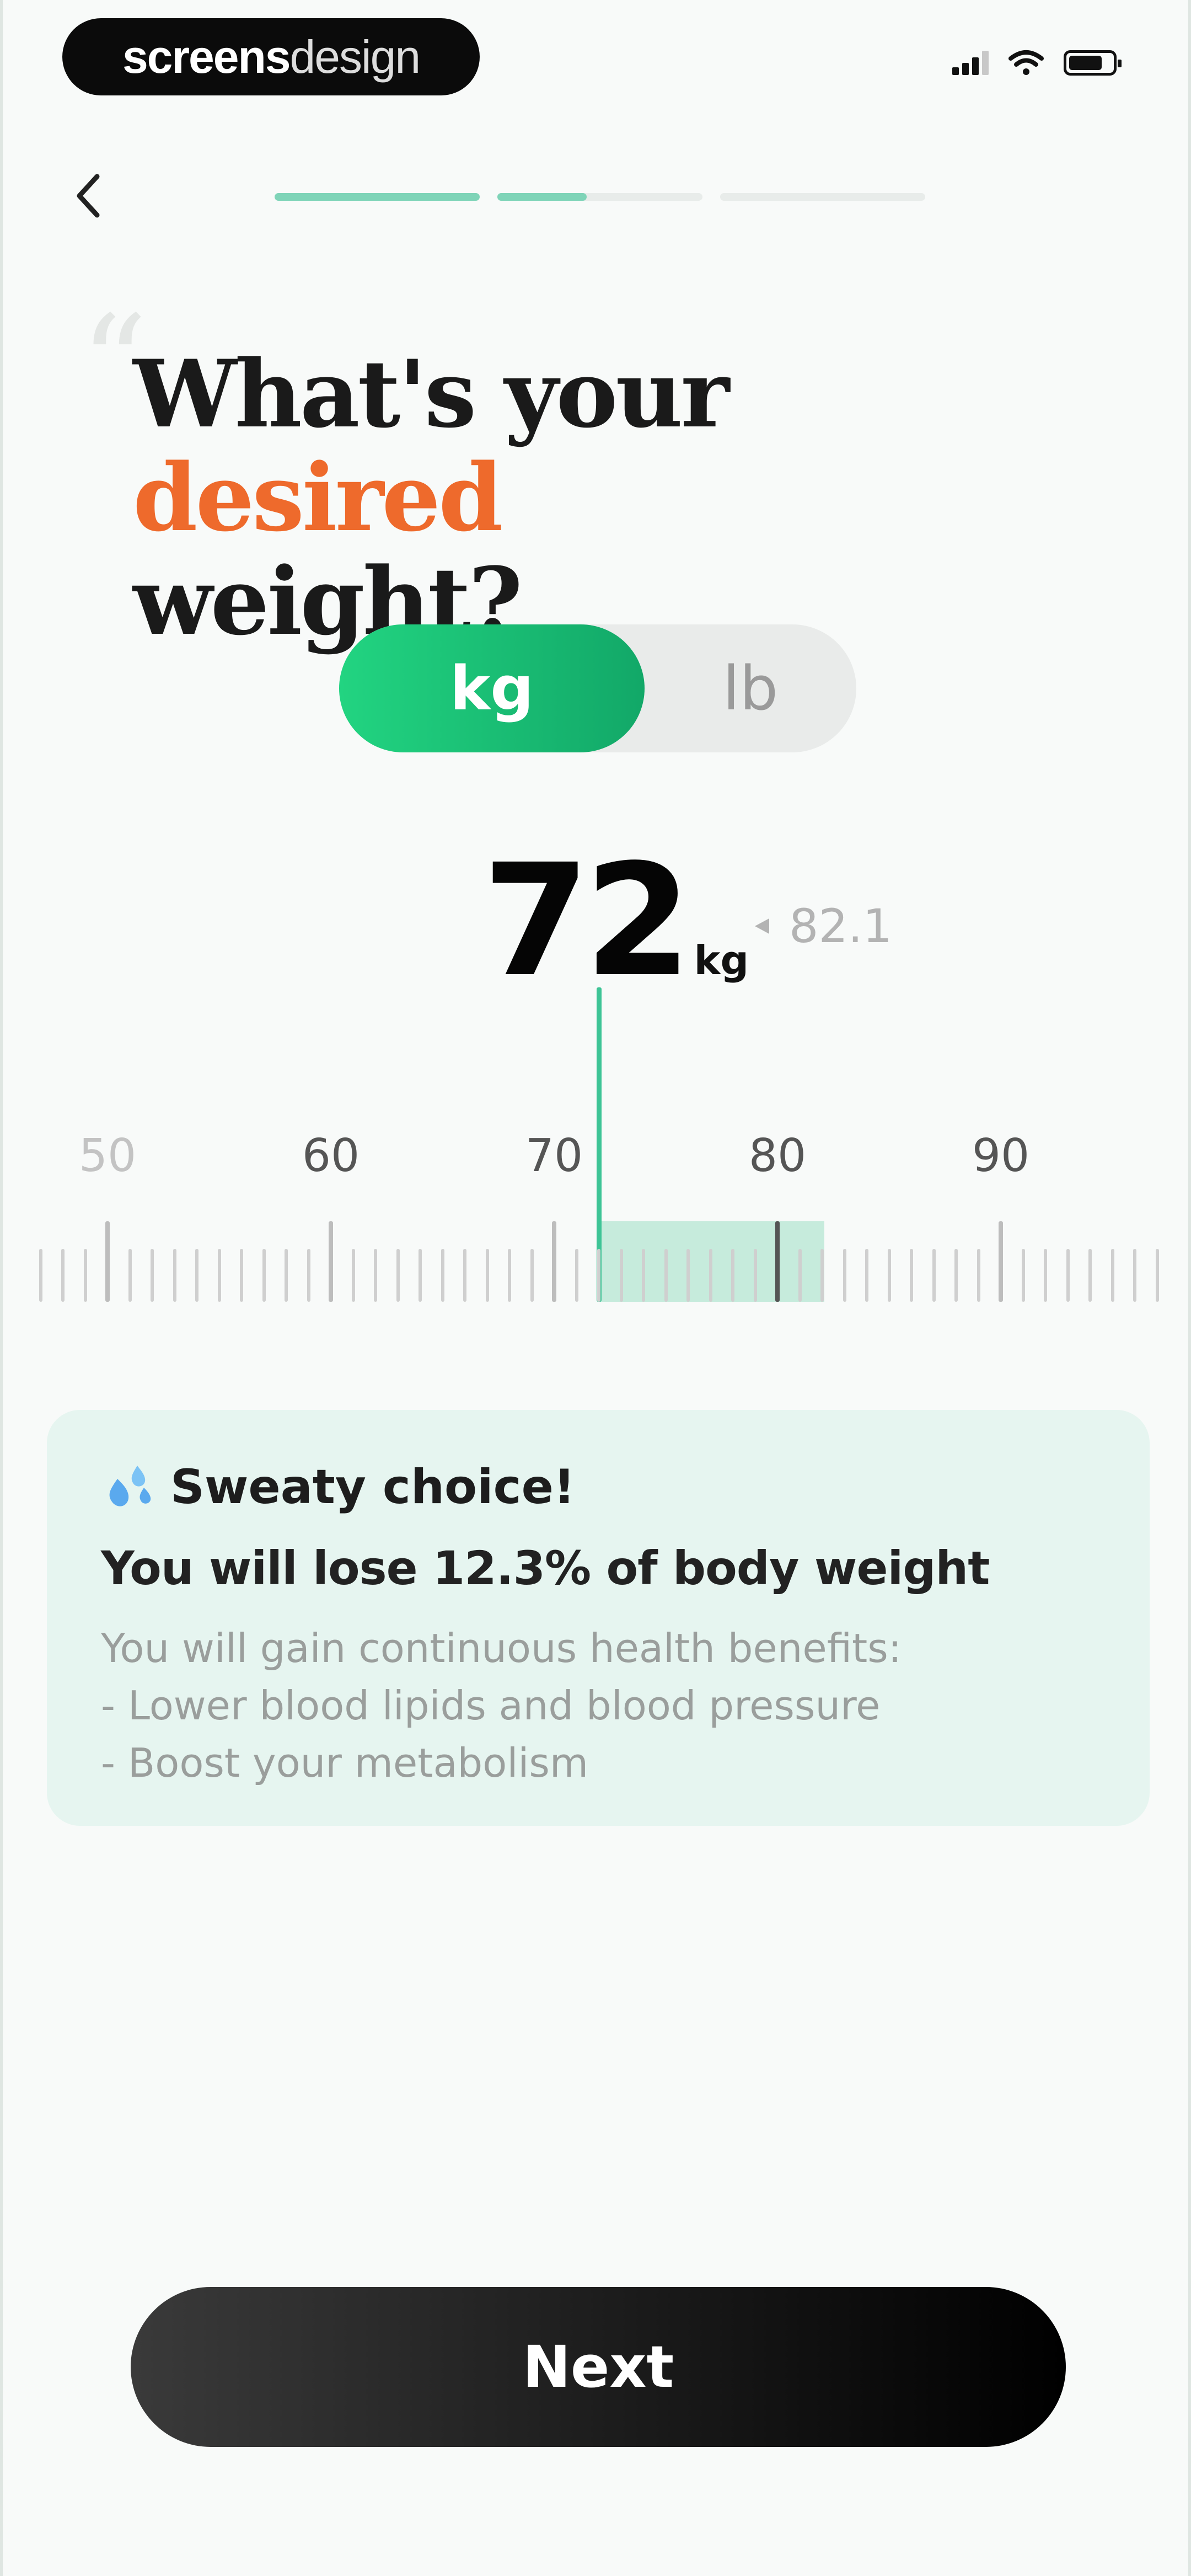 The height and width of the screenshot is (2576, 1191). Describe the element at coordinates (971, 63) in the screenshot. I see `cellular-signal-icon` at that location.